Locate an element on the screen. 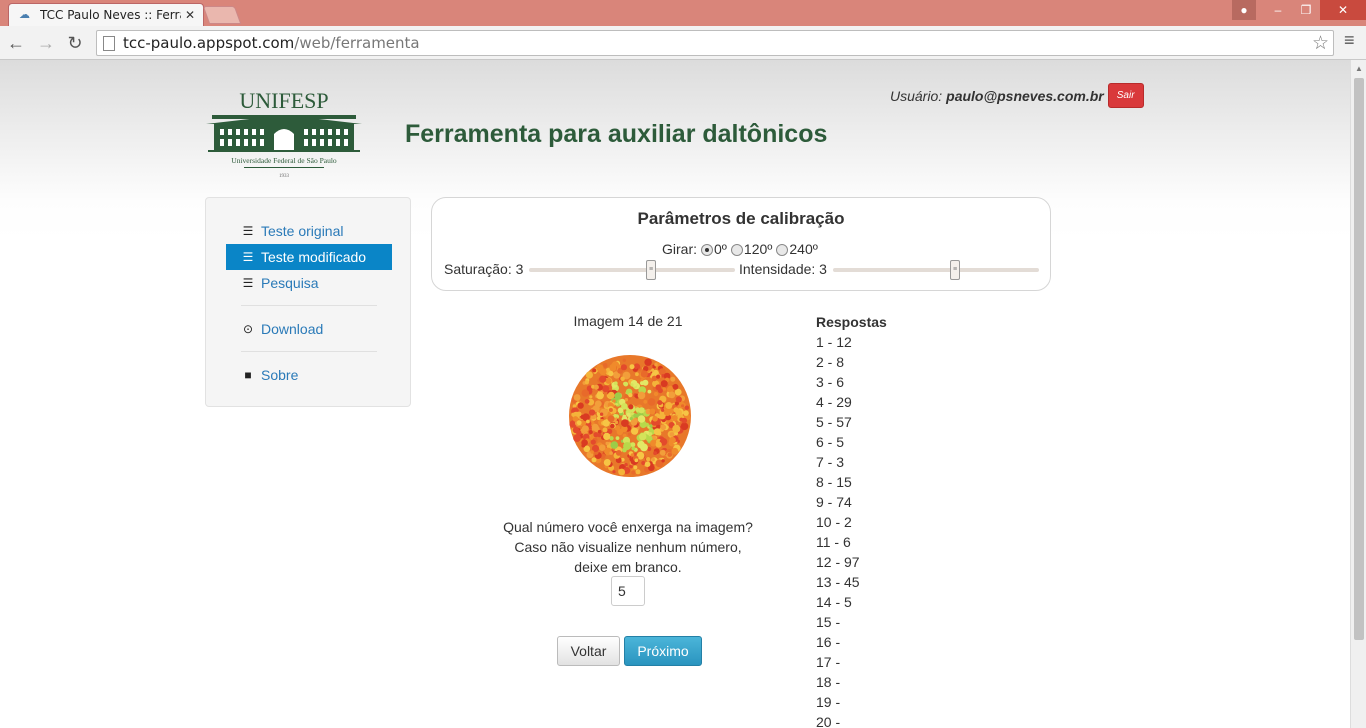 This screenshot has height=728, width=1366. answer-item: 6 - 5 is located at coordinates (830, 442).